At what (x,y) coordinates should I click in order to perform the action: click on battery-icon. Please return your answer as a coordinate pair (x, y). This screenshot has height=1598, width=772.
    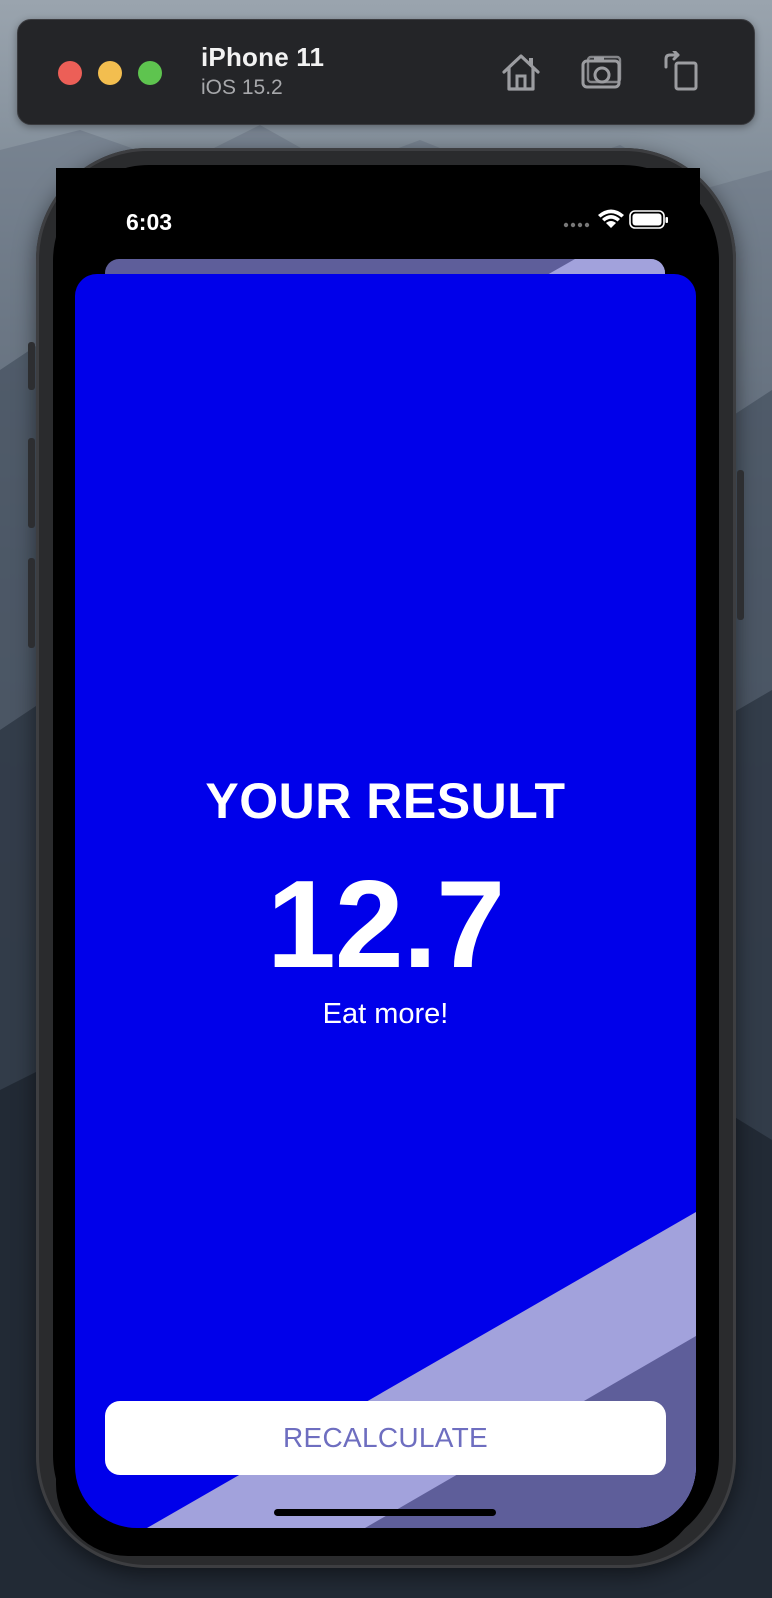
    Looking at the image, I should click on (648, 219).